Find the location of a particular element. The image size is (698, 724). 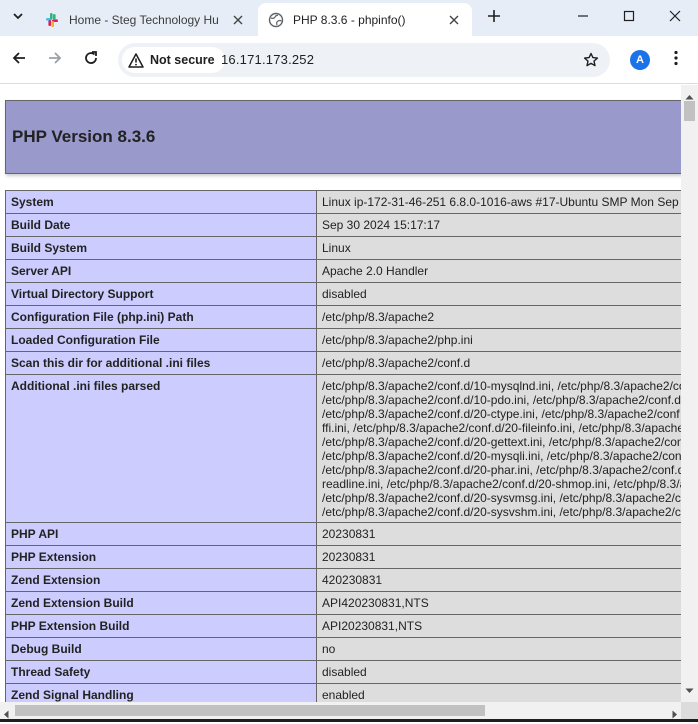

row-value: Apache 2.0 Handler is located at coordinates (498, 271).